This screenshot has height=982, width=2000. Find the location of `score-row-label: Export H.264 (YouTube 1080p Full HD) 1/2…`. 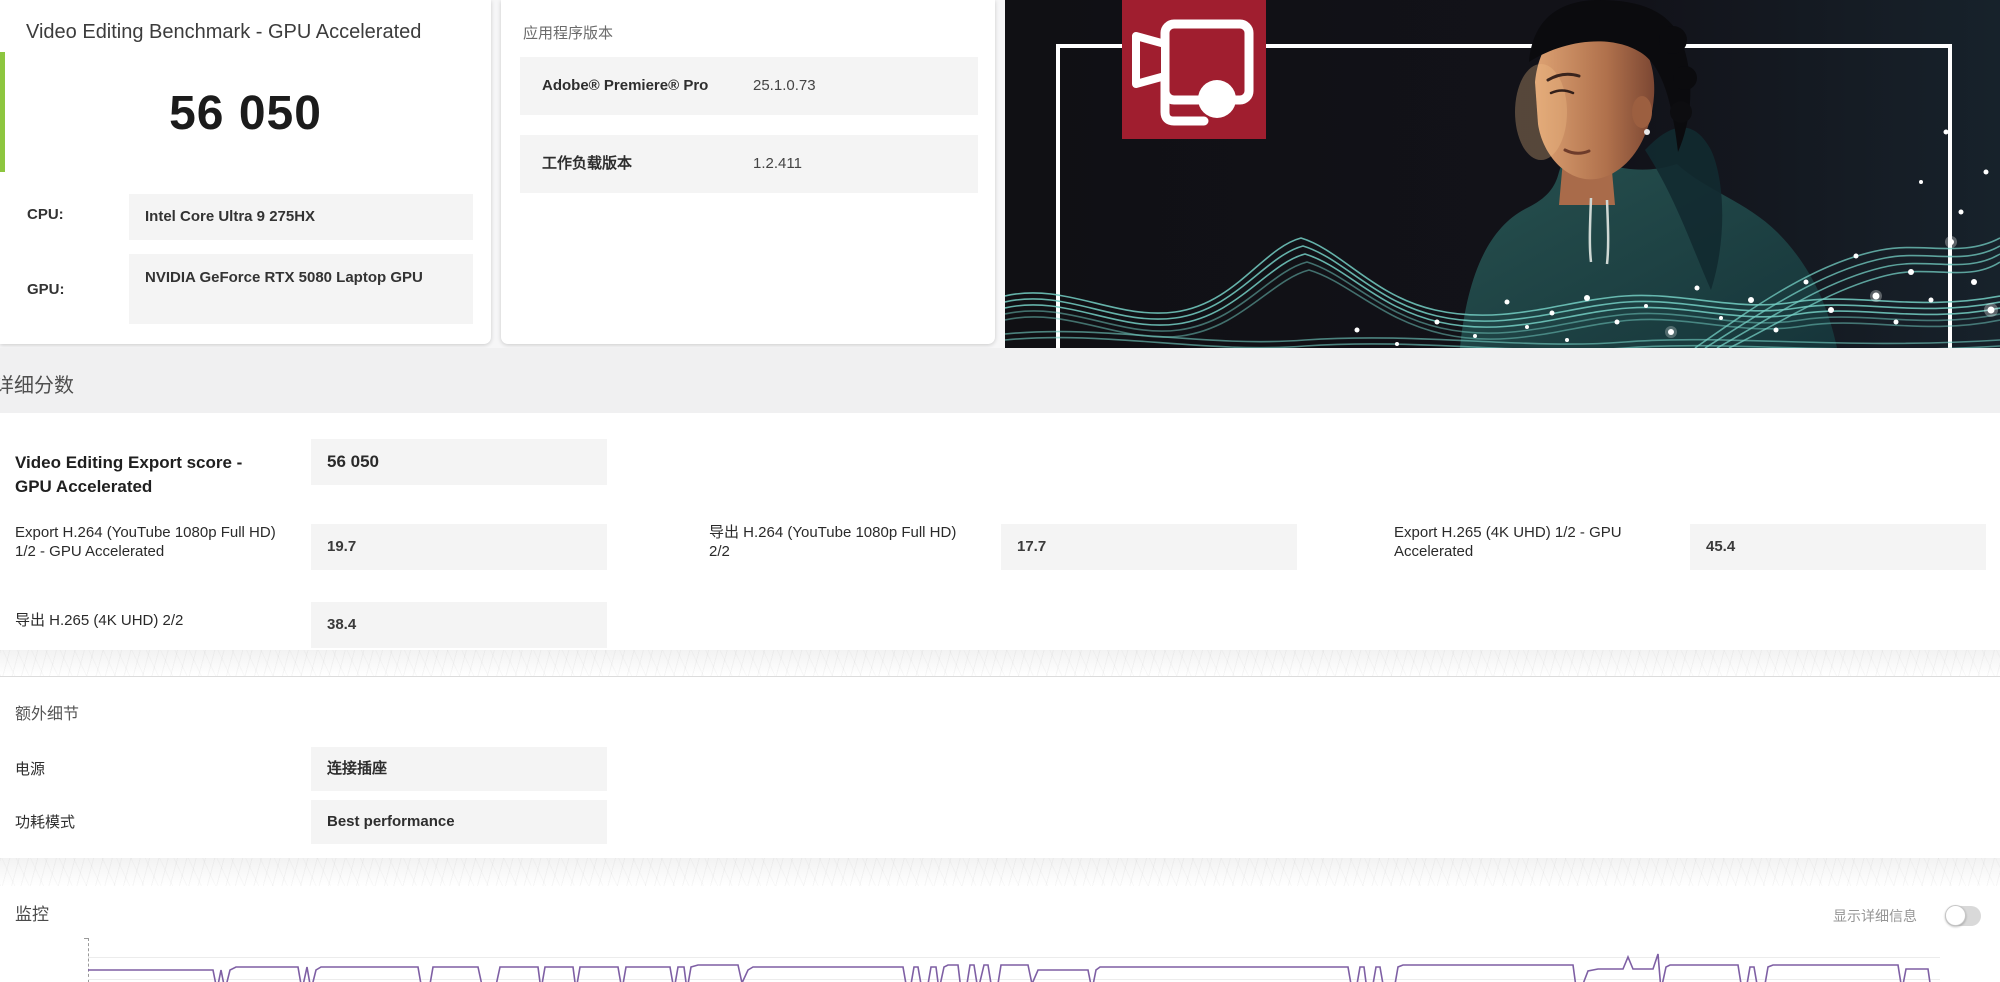

score-row-label: Export H.264 (YouTube 1080p Full HD) 1/2… is located at coordinates (145, 542).